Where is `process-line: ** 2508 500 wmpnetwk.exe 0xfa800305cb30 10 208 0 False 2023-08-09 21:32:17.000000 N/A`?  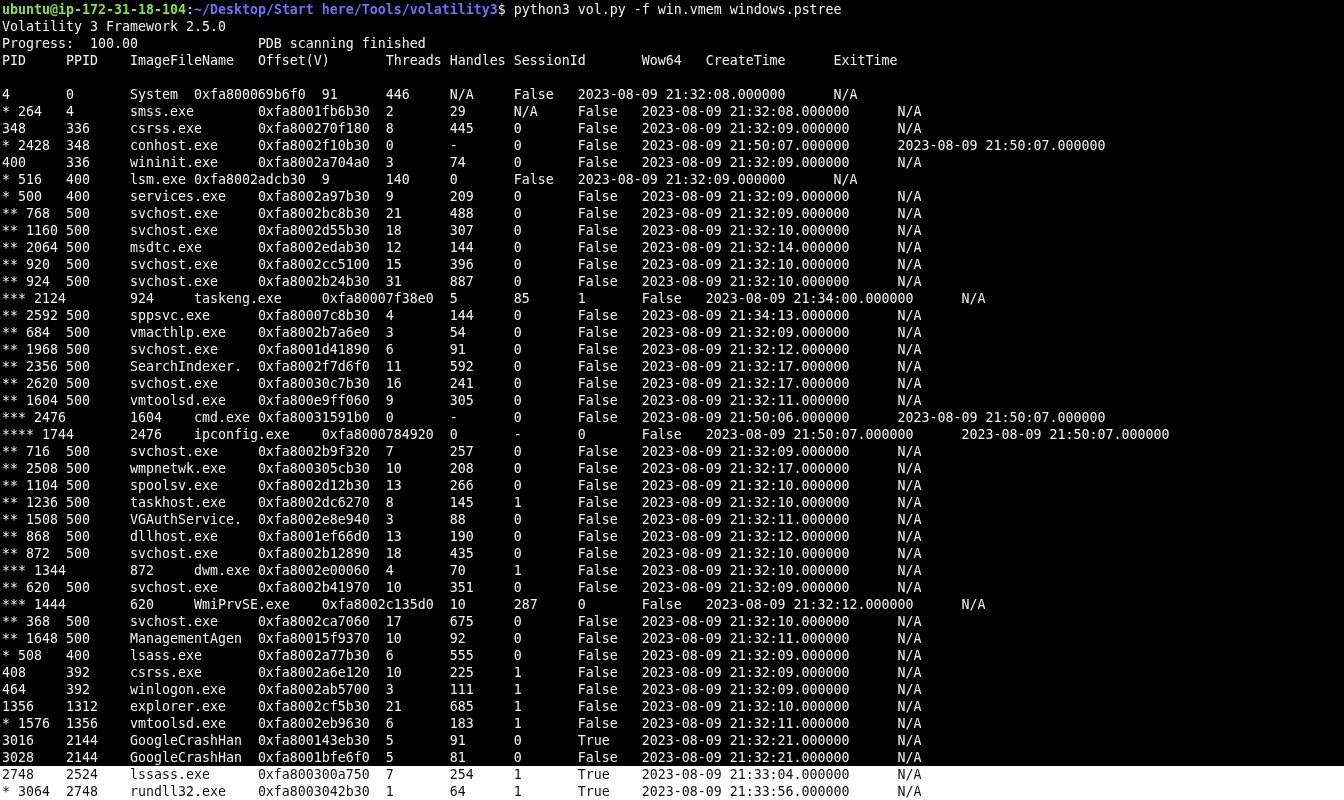 process-line: ** 2508 500 wmpnetwk.exe 0xfa800305cb30 10 208 0 False 2023-08-09 21:32:17.000000 N/A is located at coordinates (462, 468).